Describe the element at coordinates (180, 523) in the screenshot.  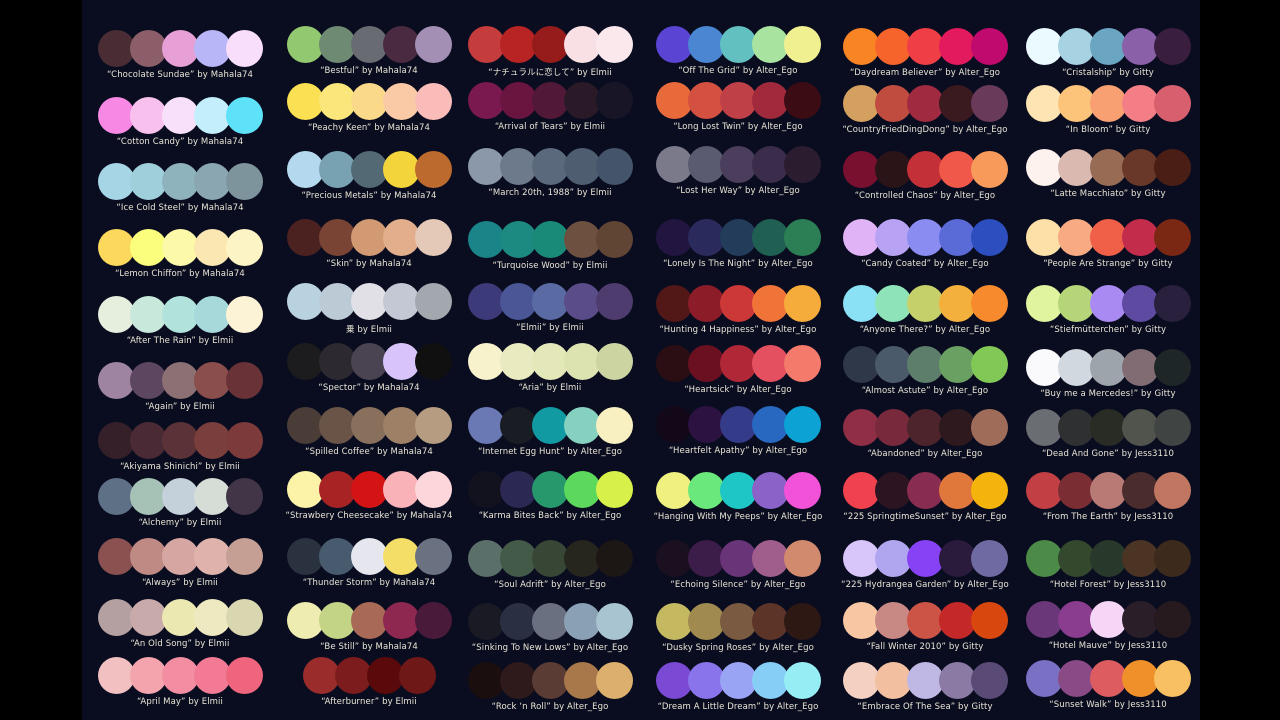
I see `palette-label: “Alchemy” by Elmii` at that location.